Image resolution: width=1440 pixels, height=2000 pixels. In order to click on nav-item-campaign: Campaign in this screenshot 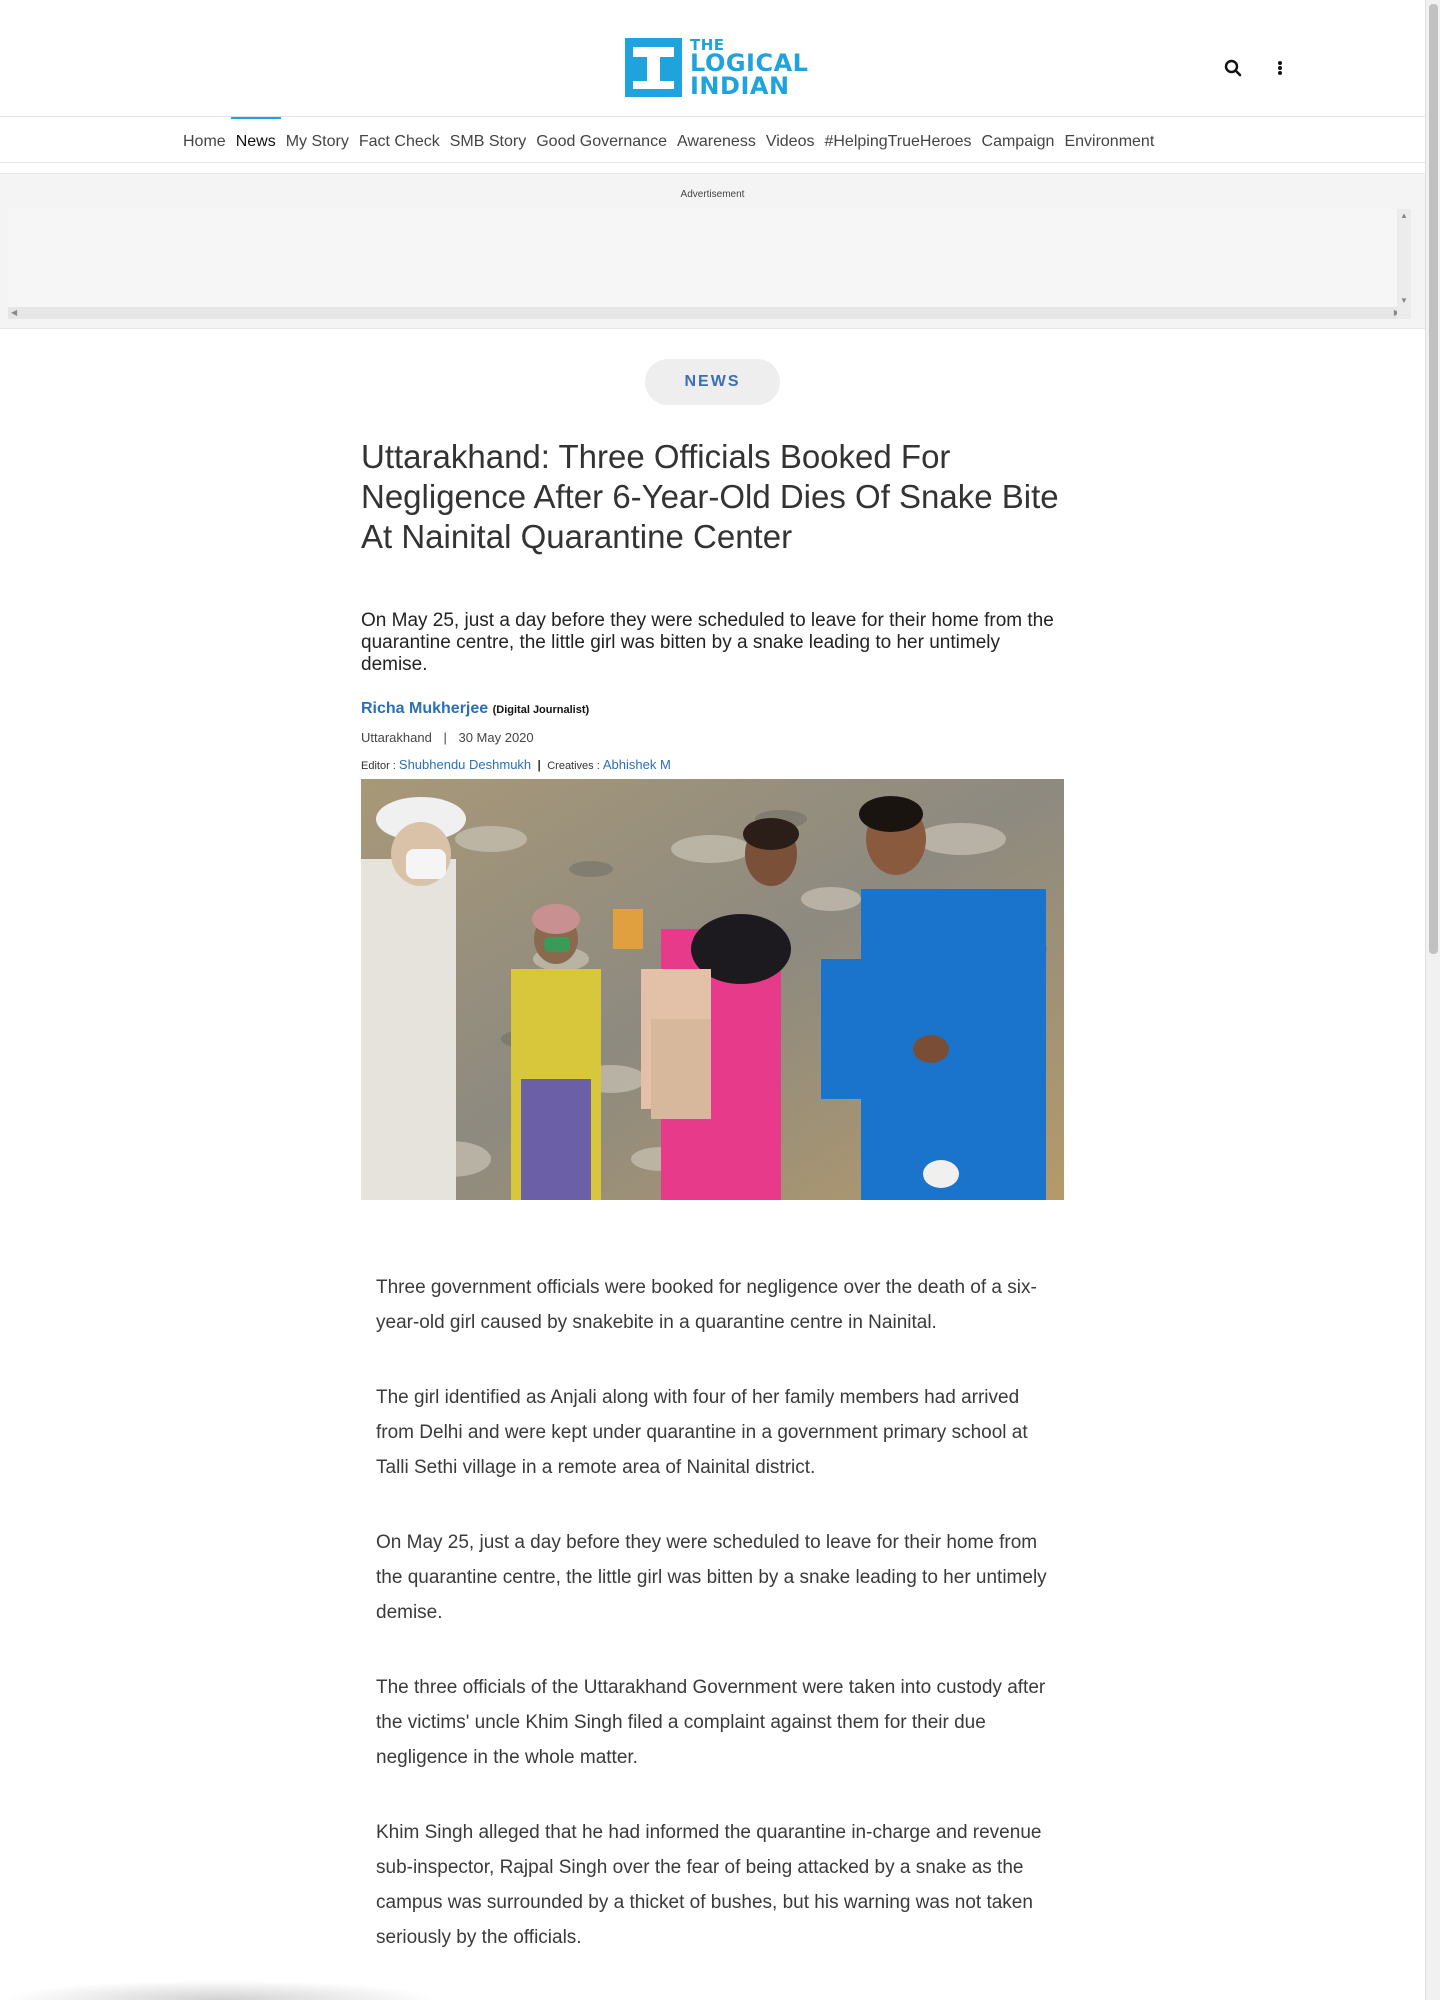, I will do `click(1018, 140)`.